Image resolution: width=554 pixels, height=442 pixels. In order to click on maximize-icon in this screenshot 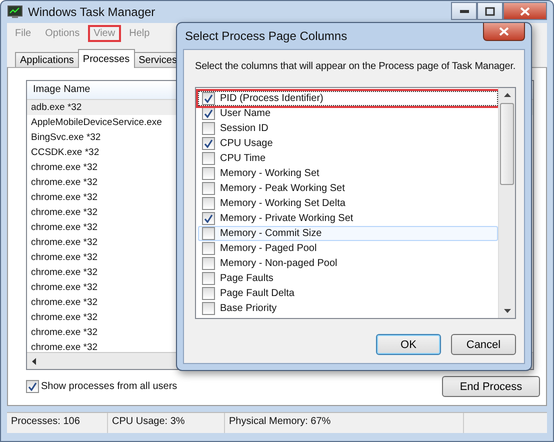, I will do `click(490, 11)`.